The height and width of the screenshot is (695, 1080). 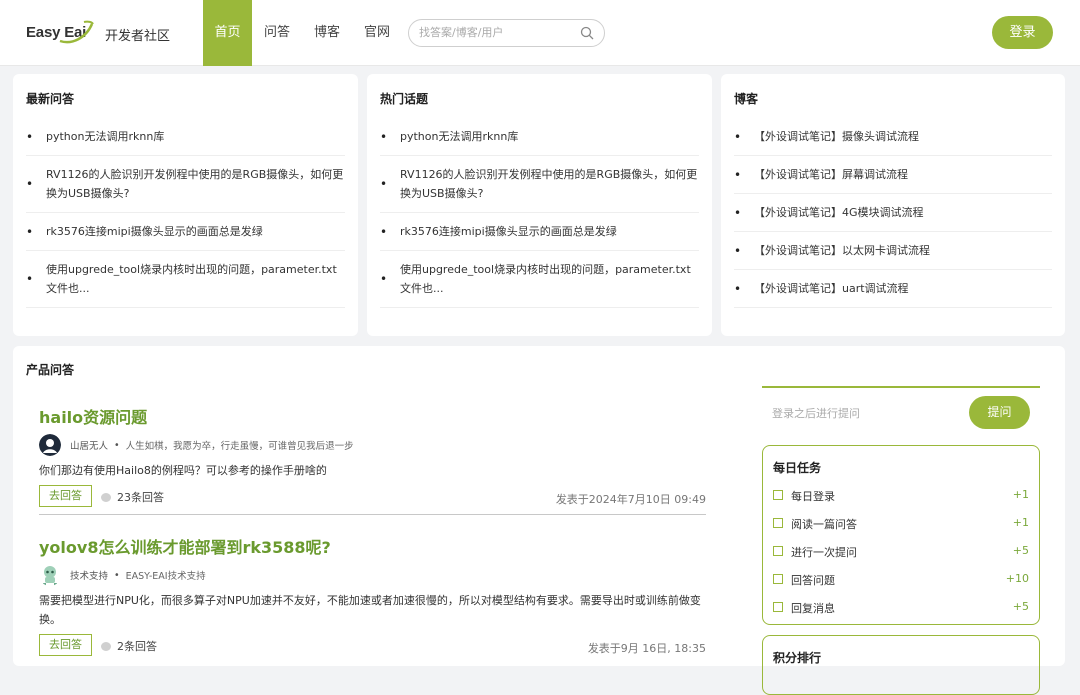 I want to click on search-icon, so click(x=587, y=33).